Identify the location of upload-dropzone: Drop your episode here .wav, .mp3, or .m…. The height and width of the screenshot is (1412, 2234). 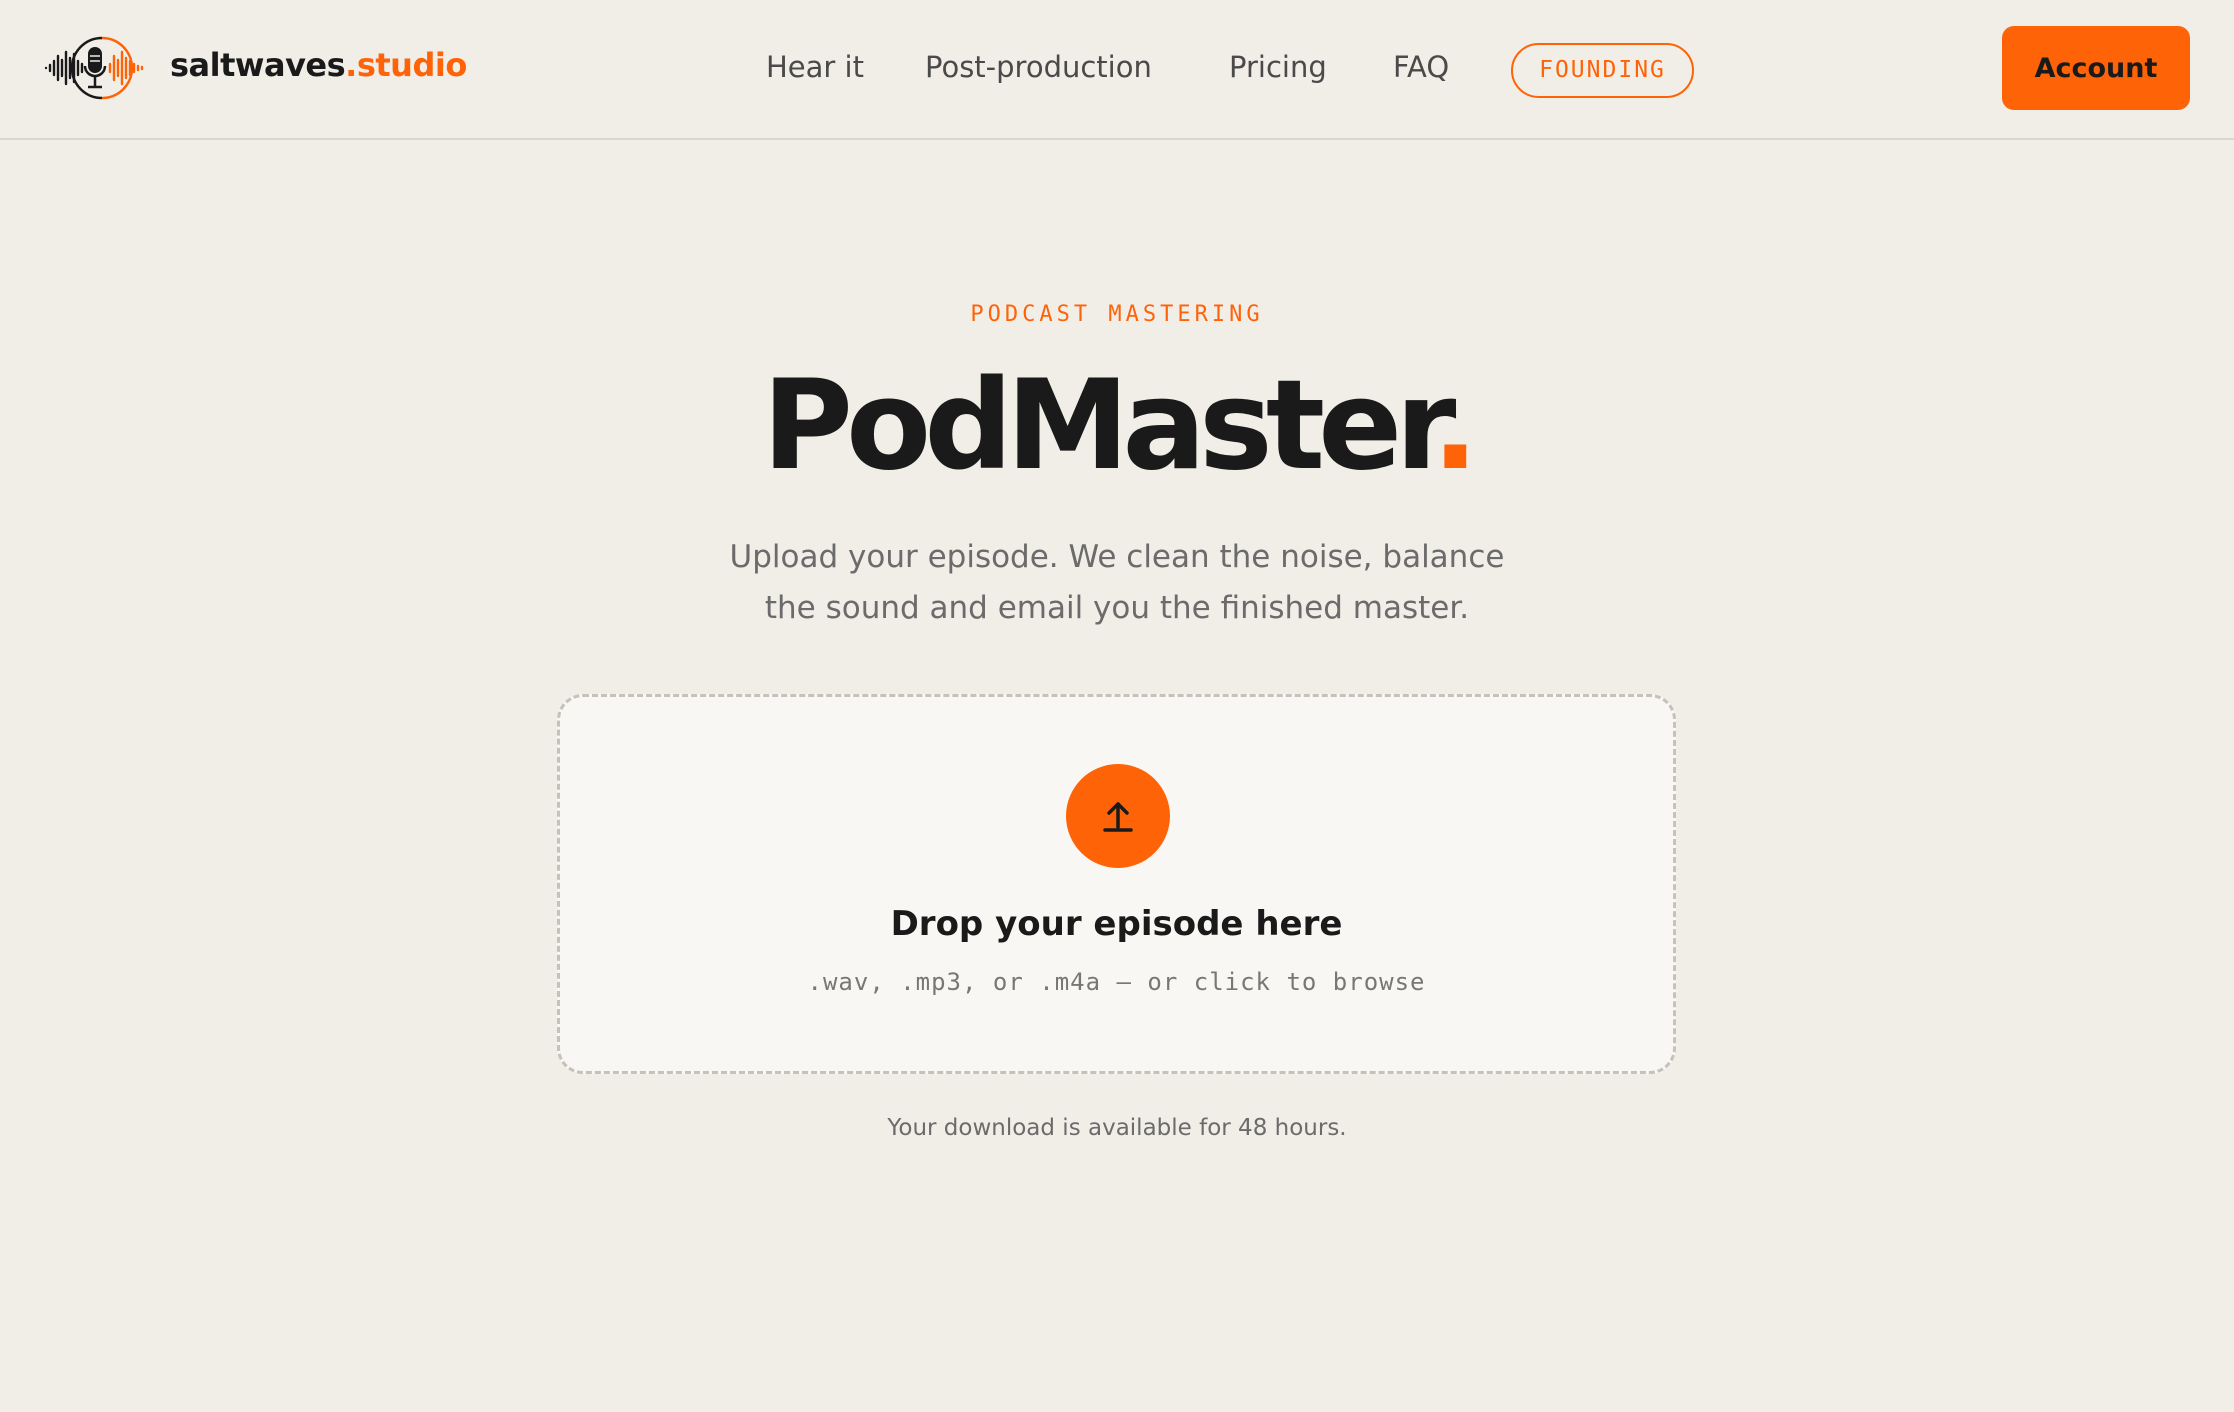
(1116, 884).